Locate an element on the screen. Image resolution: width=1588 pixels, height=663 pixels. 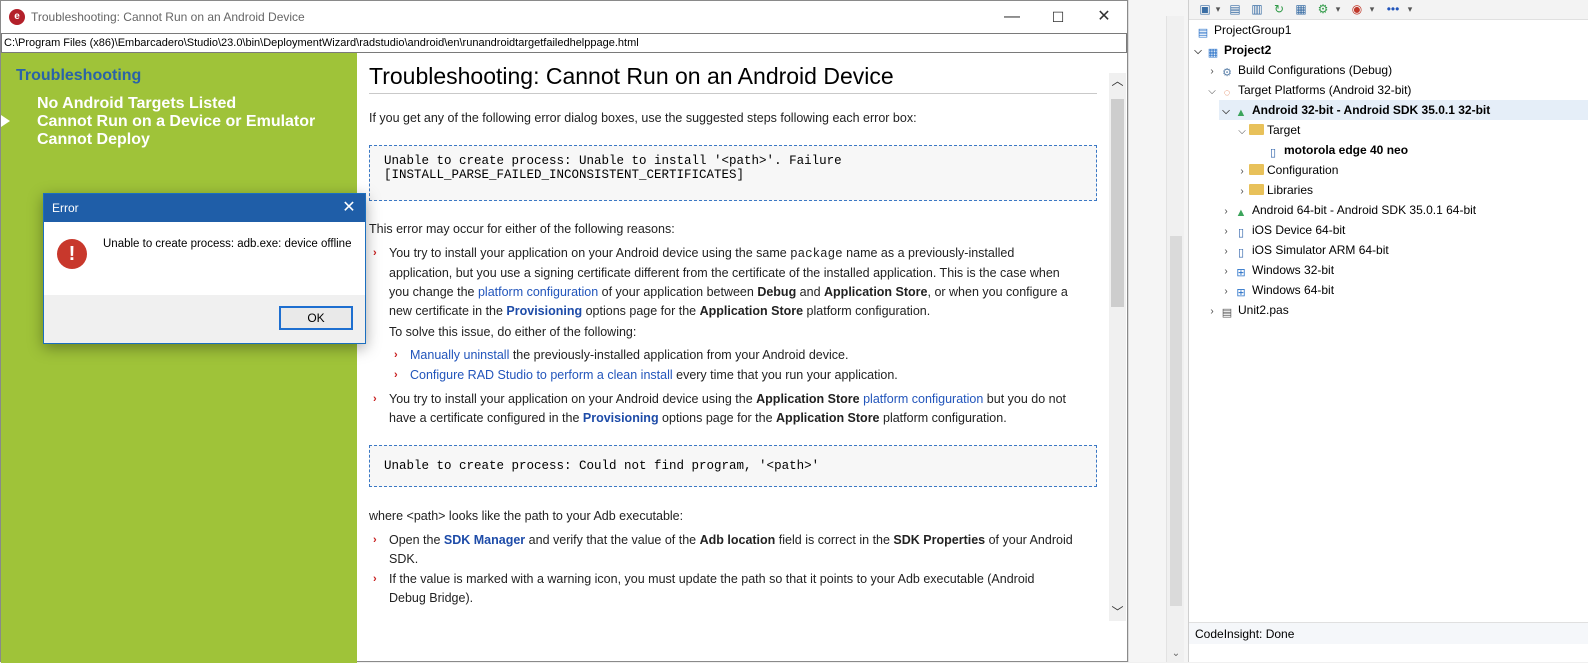
toc-item-cannot-run: Cannot Run on a Device or Emulator is located at coordinates (176, 122).